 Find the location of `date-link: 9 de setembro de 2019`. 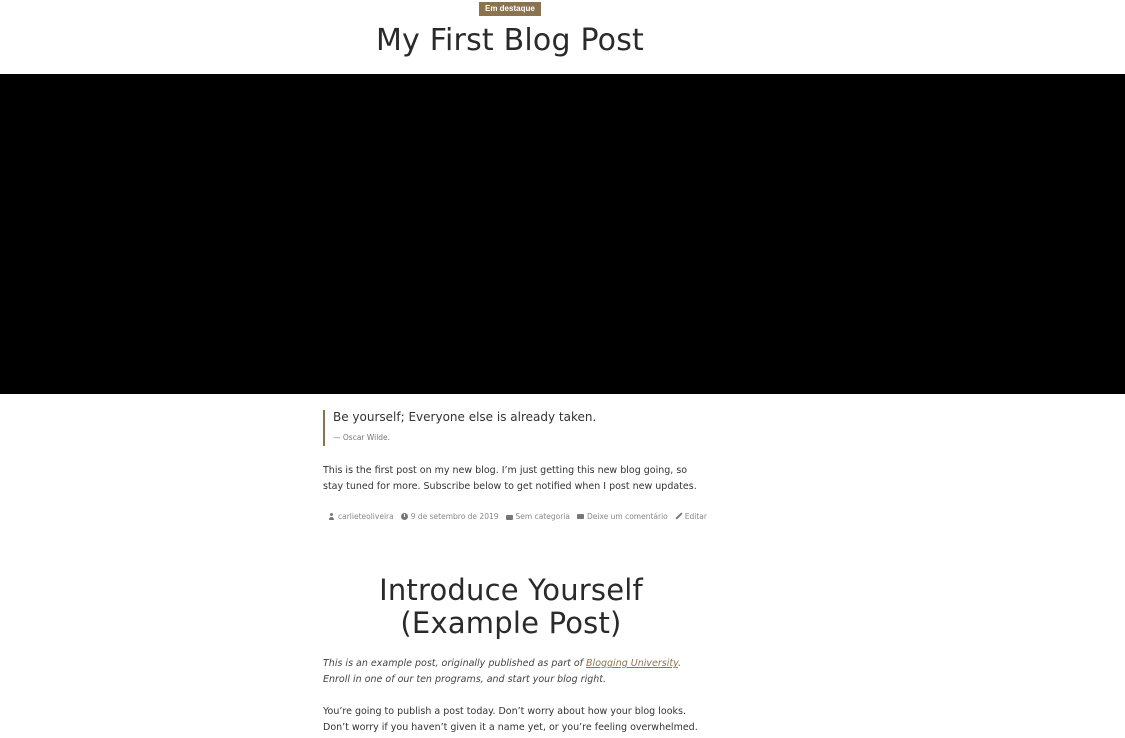

date-link: 9 de setembro de 2019 is located at coordinates (449, 516).